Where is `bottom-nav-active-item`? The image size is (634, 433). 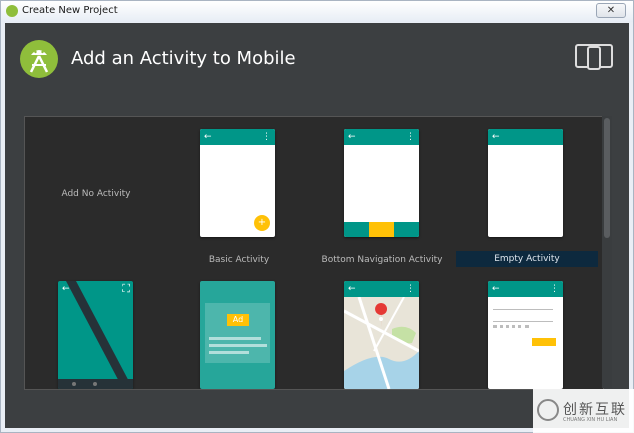
bottom-nav-active-item is located at coordinates (381, 229).